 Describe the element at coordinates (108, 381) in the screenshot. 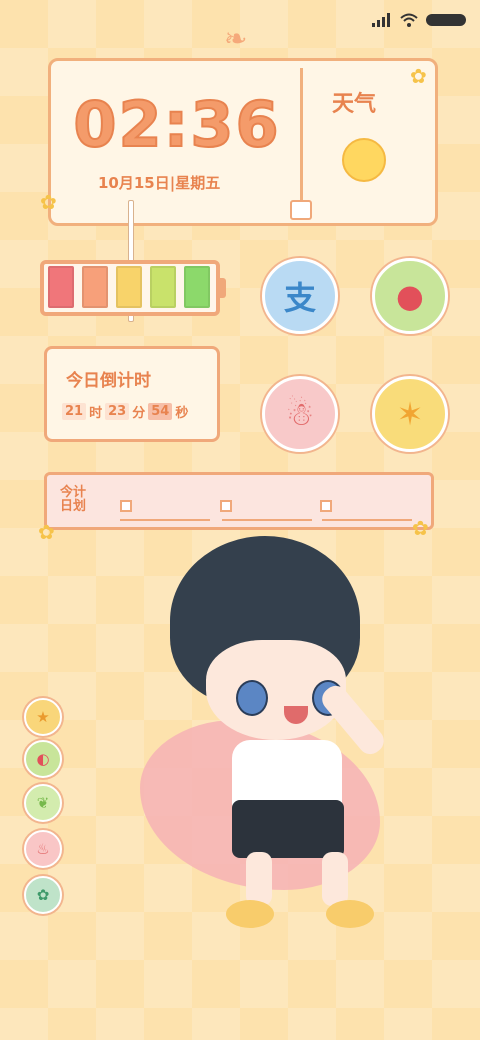

I see `countdown-title: 今日倒计时` at that location.